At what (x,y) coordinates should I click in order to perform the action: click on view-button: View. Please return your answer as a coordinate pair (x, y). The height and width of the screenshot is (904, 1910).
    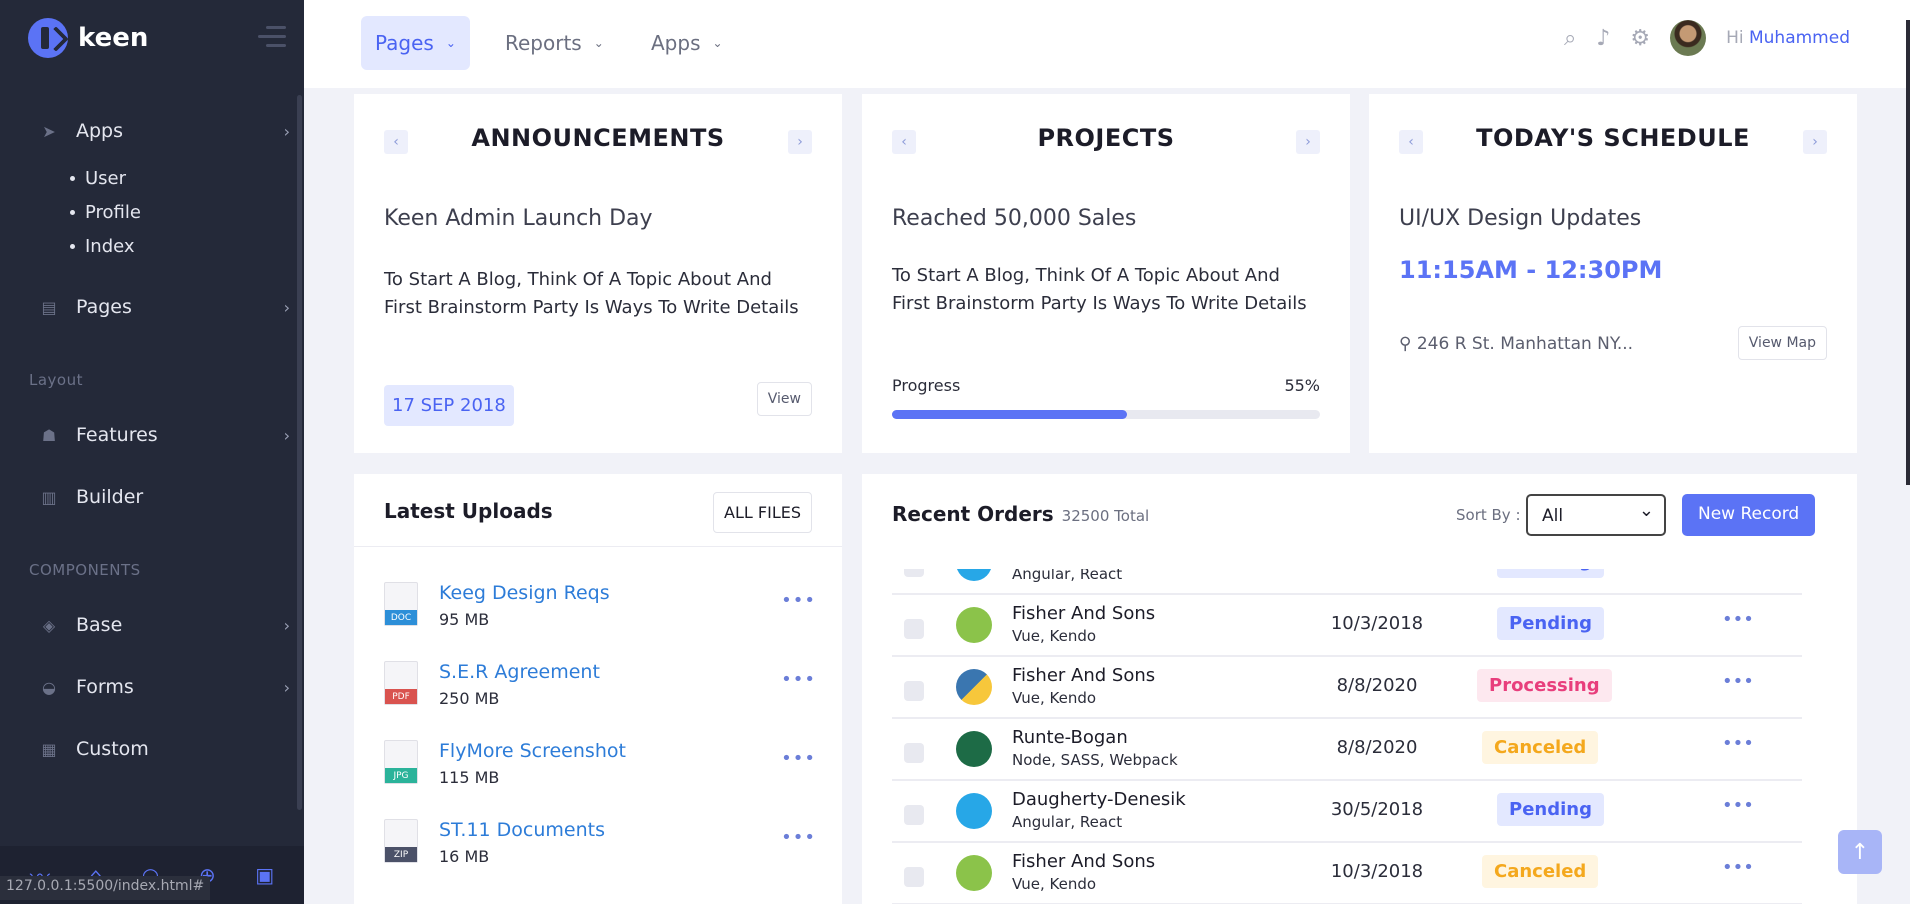
    Looking at the image, I should click on (784, 399).